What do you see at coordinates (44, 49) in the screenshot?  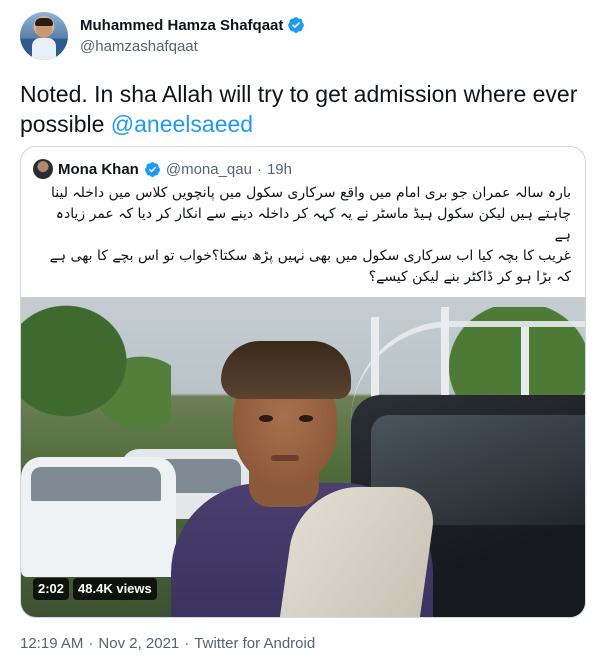 I see `avatar-shirt` at bounding box center [44, 49].